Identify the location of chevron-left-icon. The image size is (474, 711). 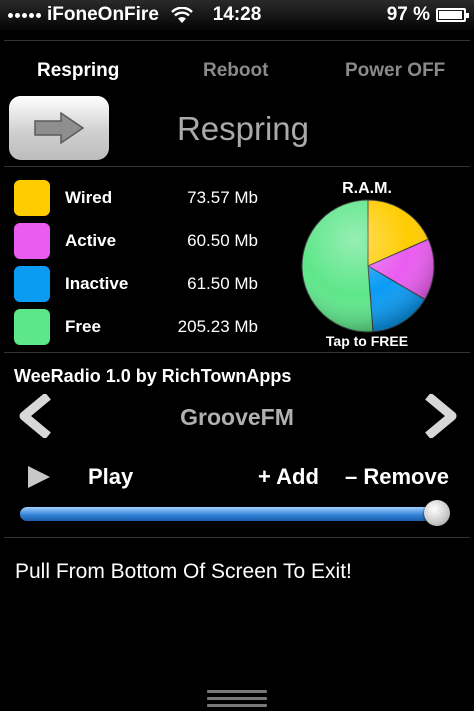
(36, 416).